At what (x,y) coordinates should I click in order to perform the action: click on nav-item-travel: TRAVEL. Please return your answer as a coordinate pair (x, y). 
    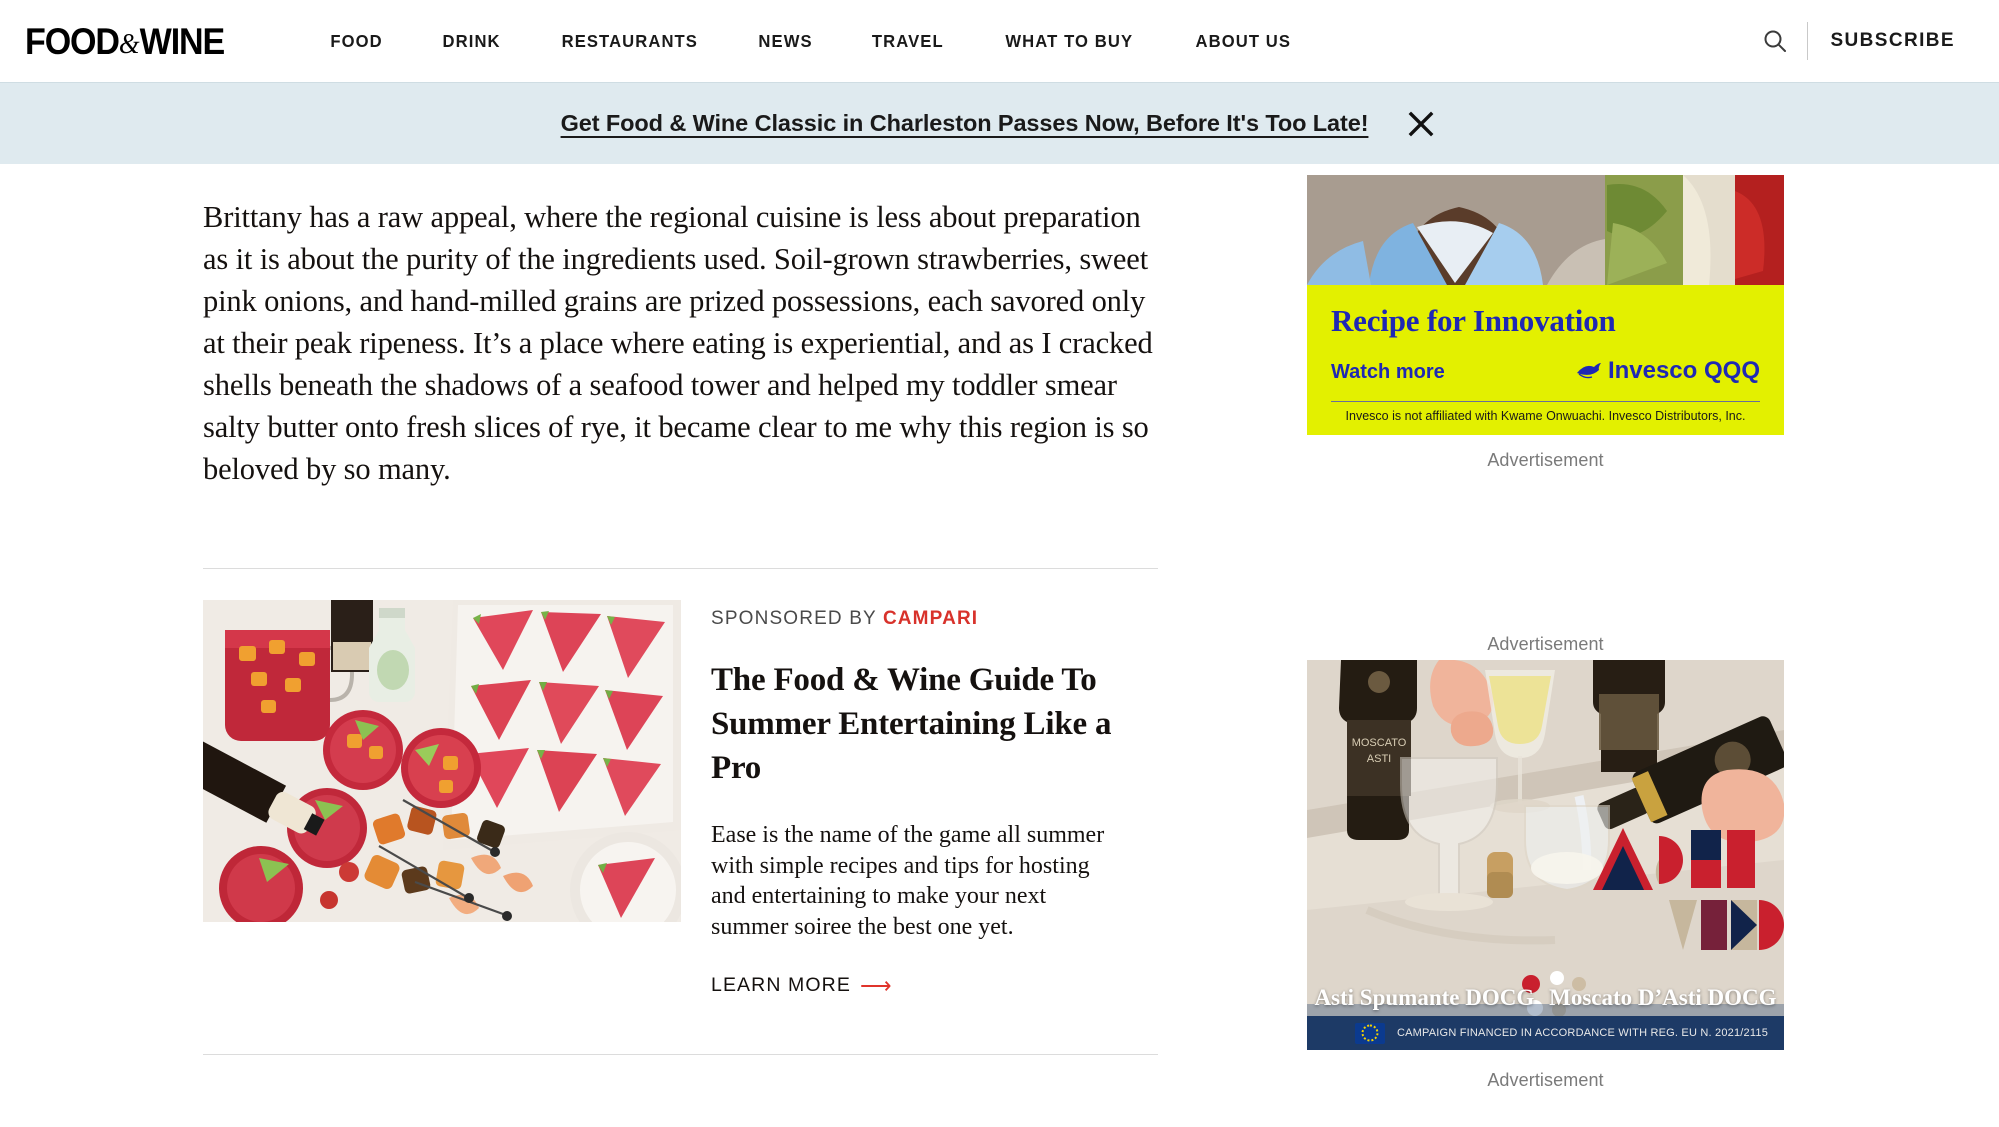
    Looking at the image, I should click on (908, 41).